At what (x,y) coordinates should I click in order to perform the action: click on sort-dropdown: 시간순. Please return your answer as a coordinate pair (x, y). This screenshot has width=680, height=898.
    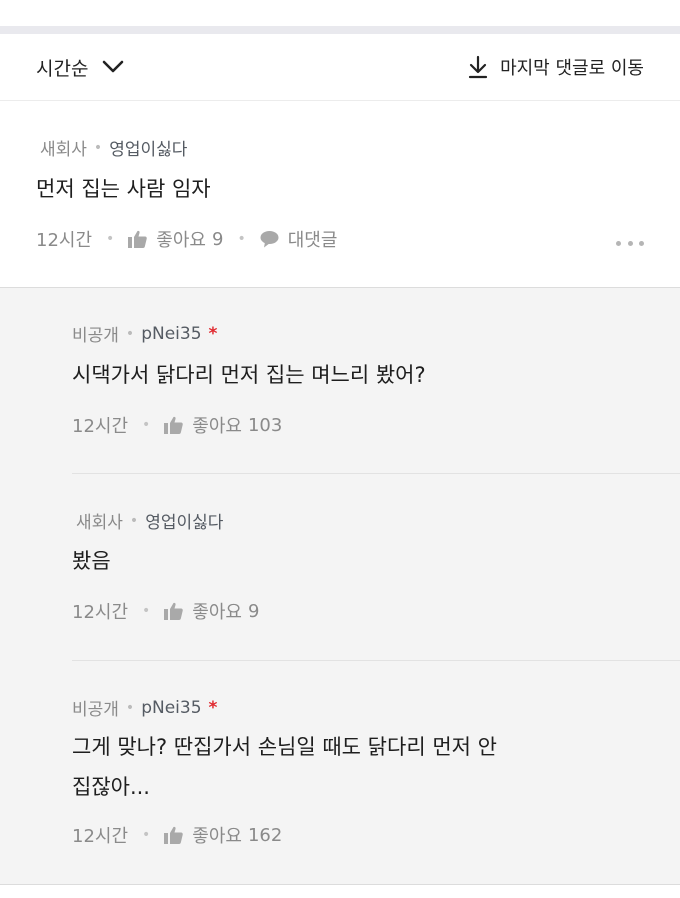
    Looking at the image, I should click on (80, 67).